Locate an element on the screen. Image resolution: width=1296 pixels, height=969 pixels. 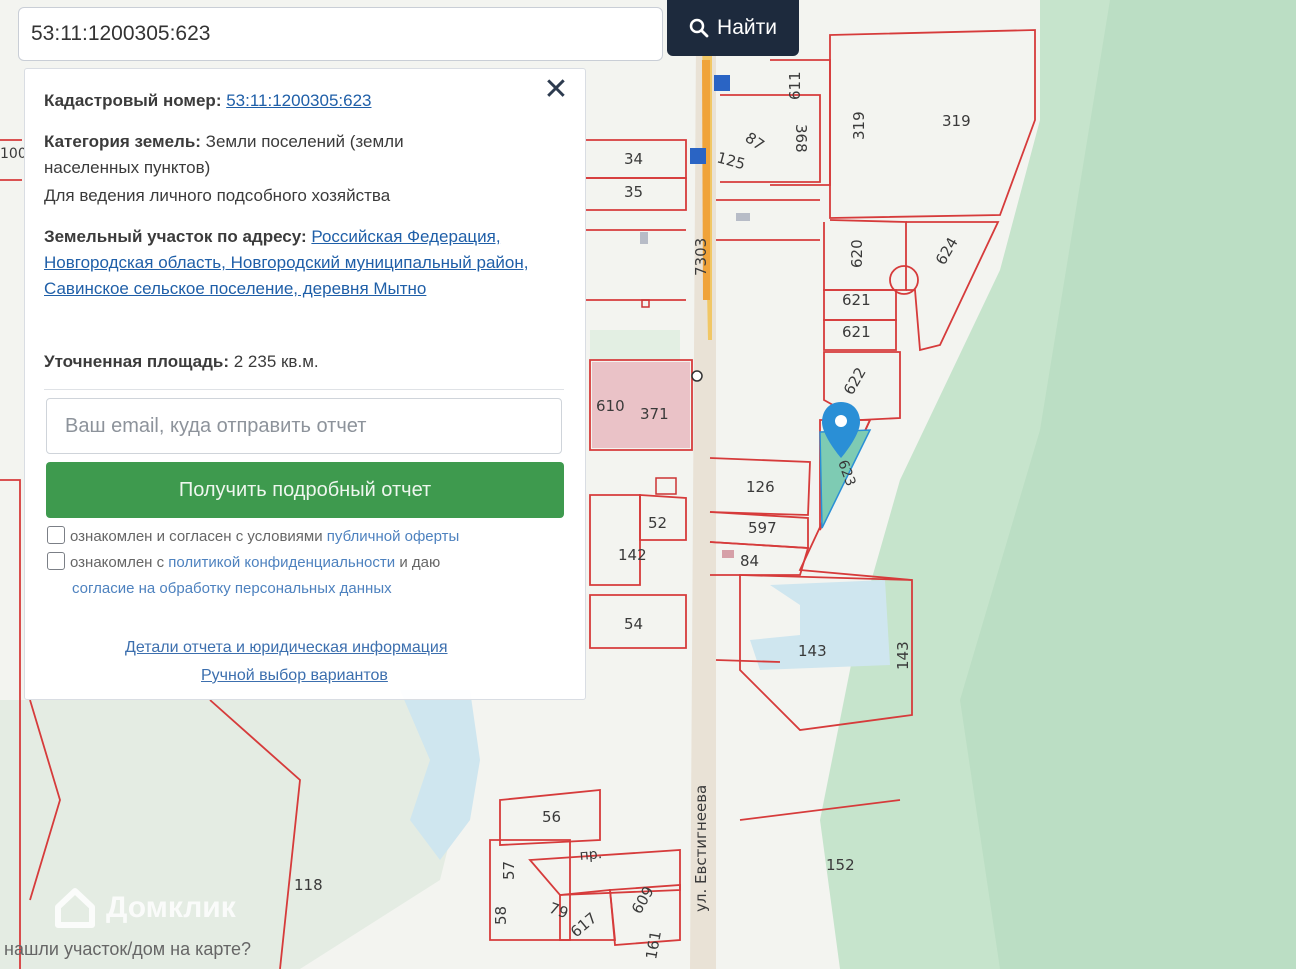
consent-offer-checkbox is located at coordinates (56, 535).